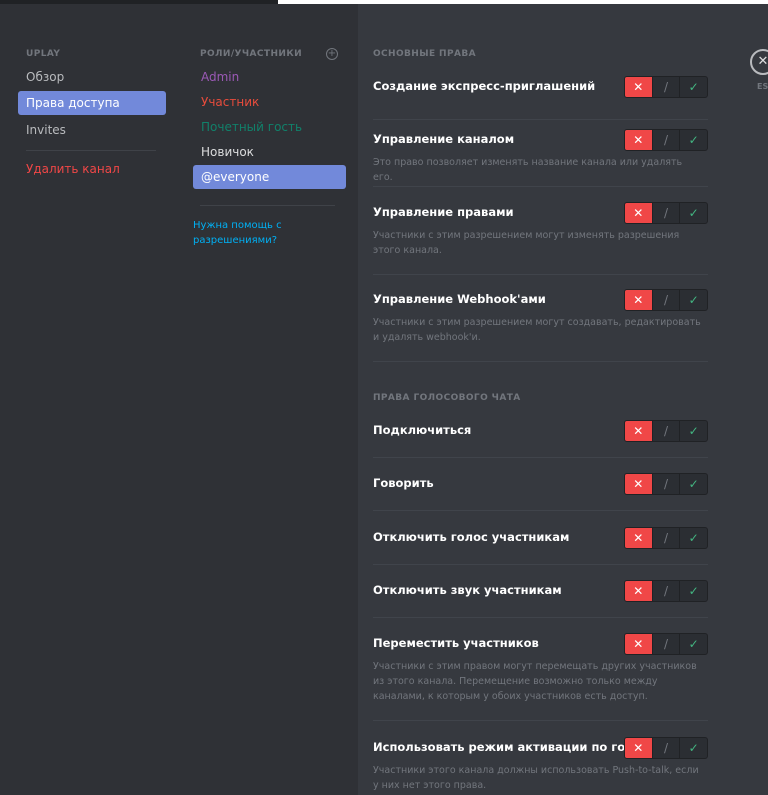 This screenshot has height=795, width=768. Describe the element at coordinates (269, 152) in the screenshot. I see `role-item-newbie: Новичок` at that location.